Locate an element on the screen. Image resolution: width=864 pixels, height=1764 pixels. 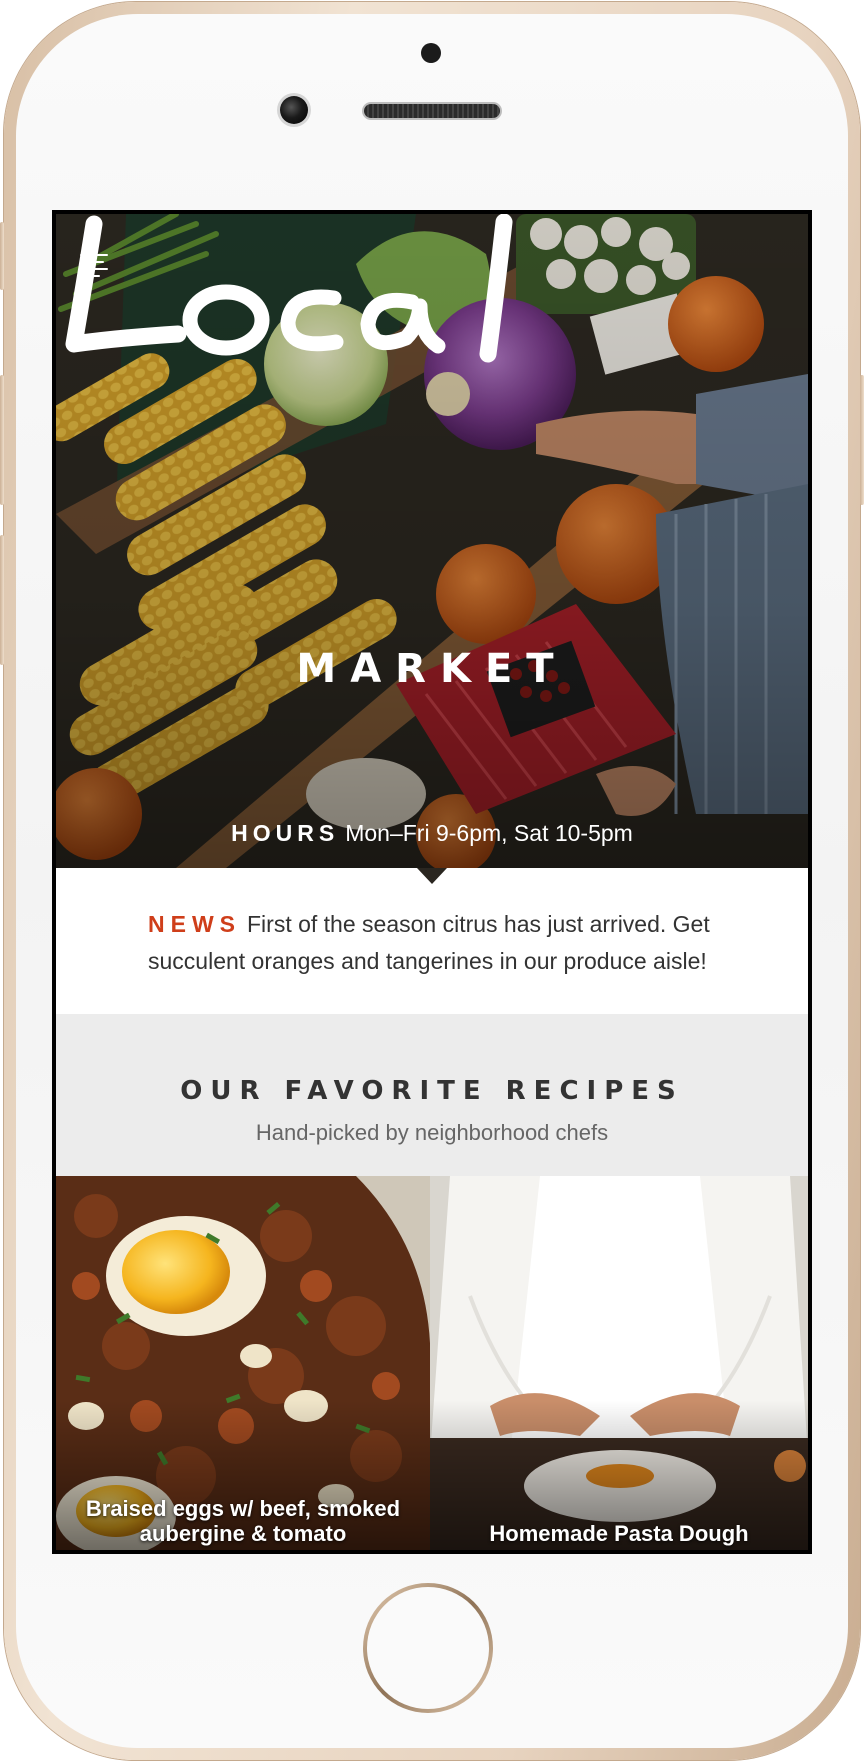
news-pointer-arrow is located at coordinates (432, 876).